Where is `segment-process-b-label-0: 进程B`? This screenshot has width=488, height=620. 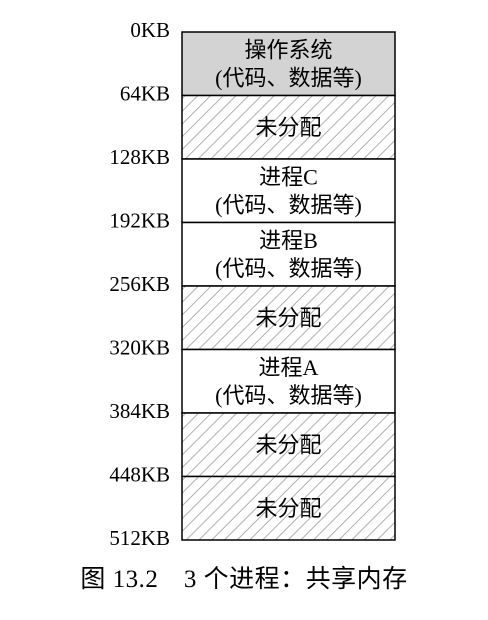 segment-process-b-label-0: 进程B is located at coordinates (288, 240).